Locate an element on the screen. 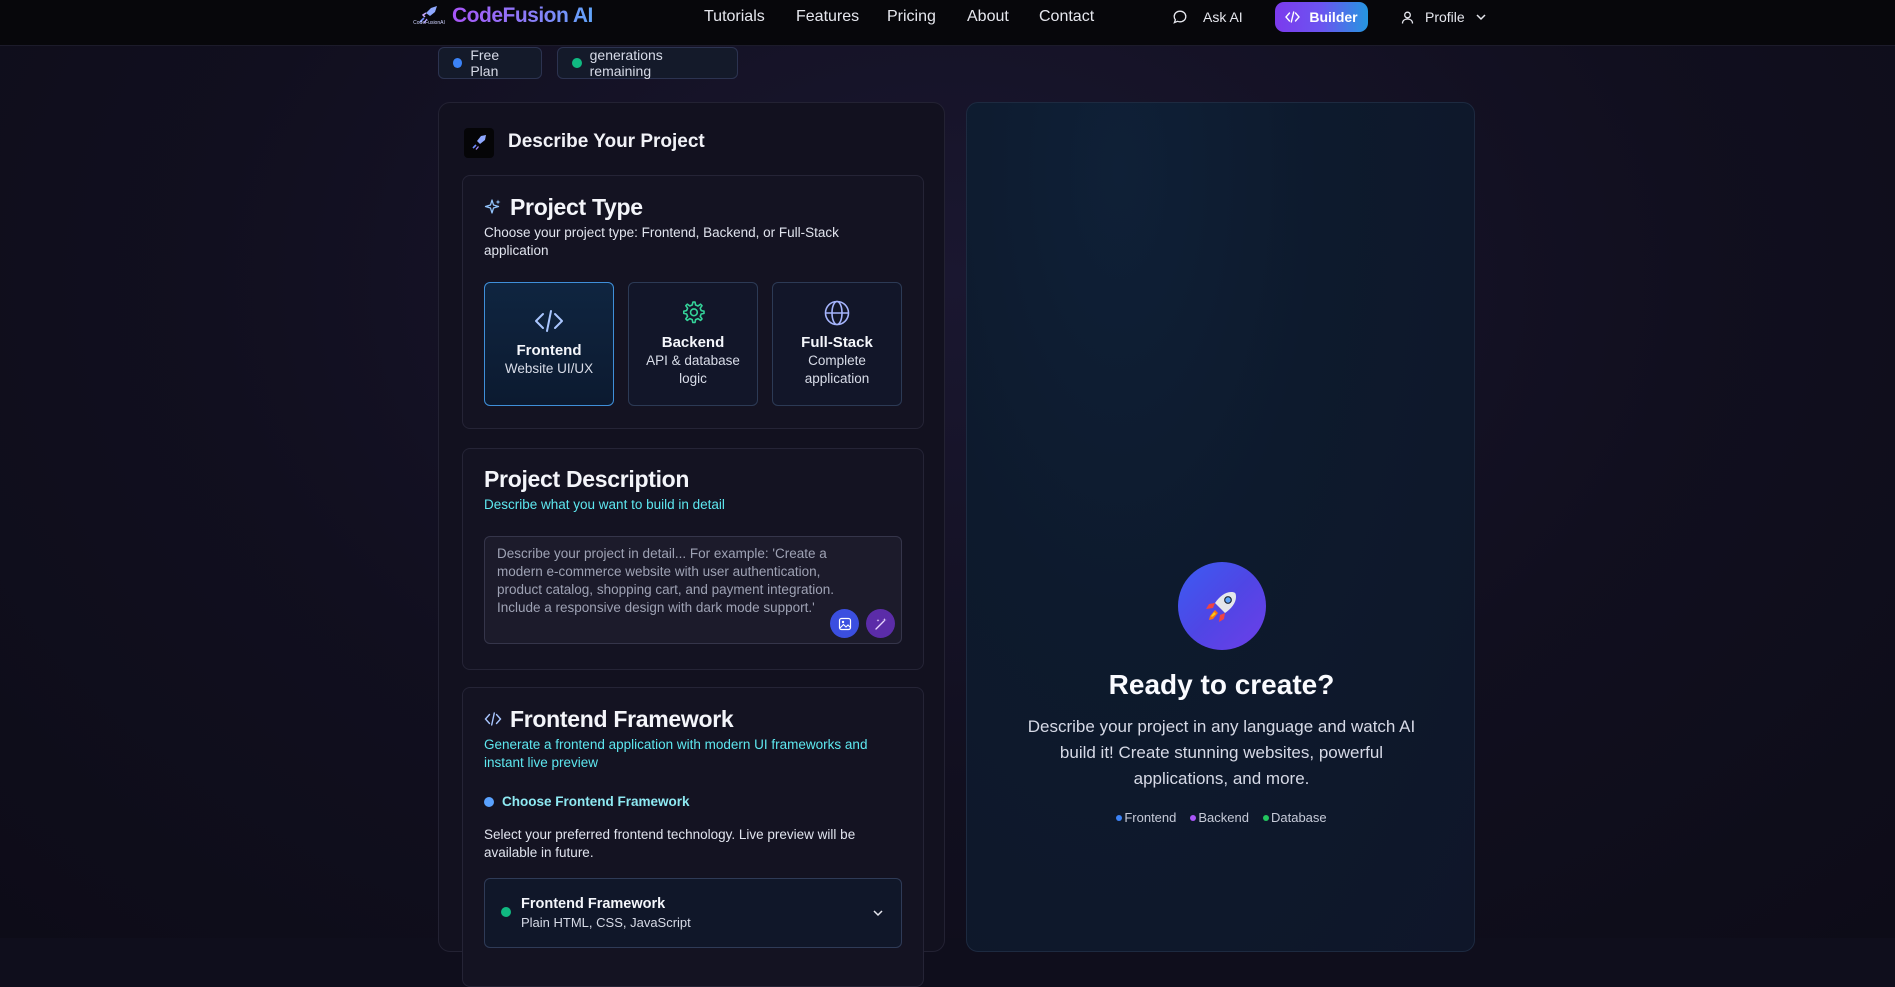 The width and height of the screenshot is (1895, 987). framework-select-title: Frontend Framework is located at coordinates (593, 904).